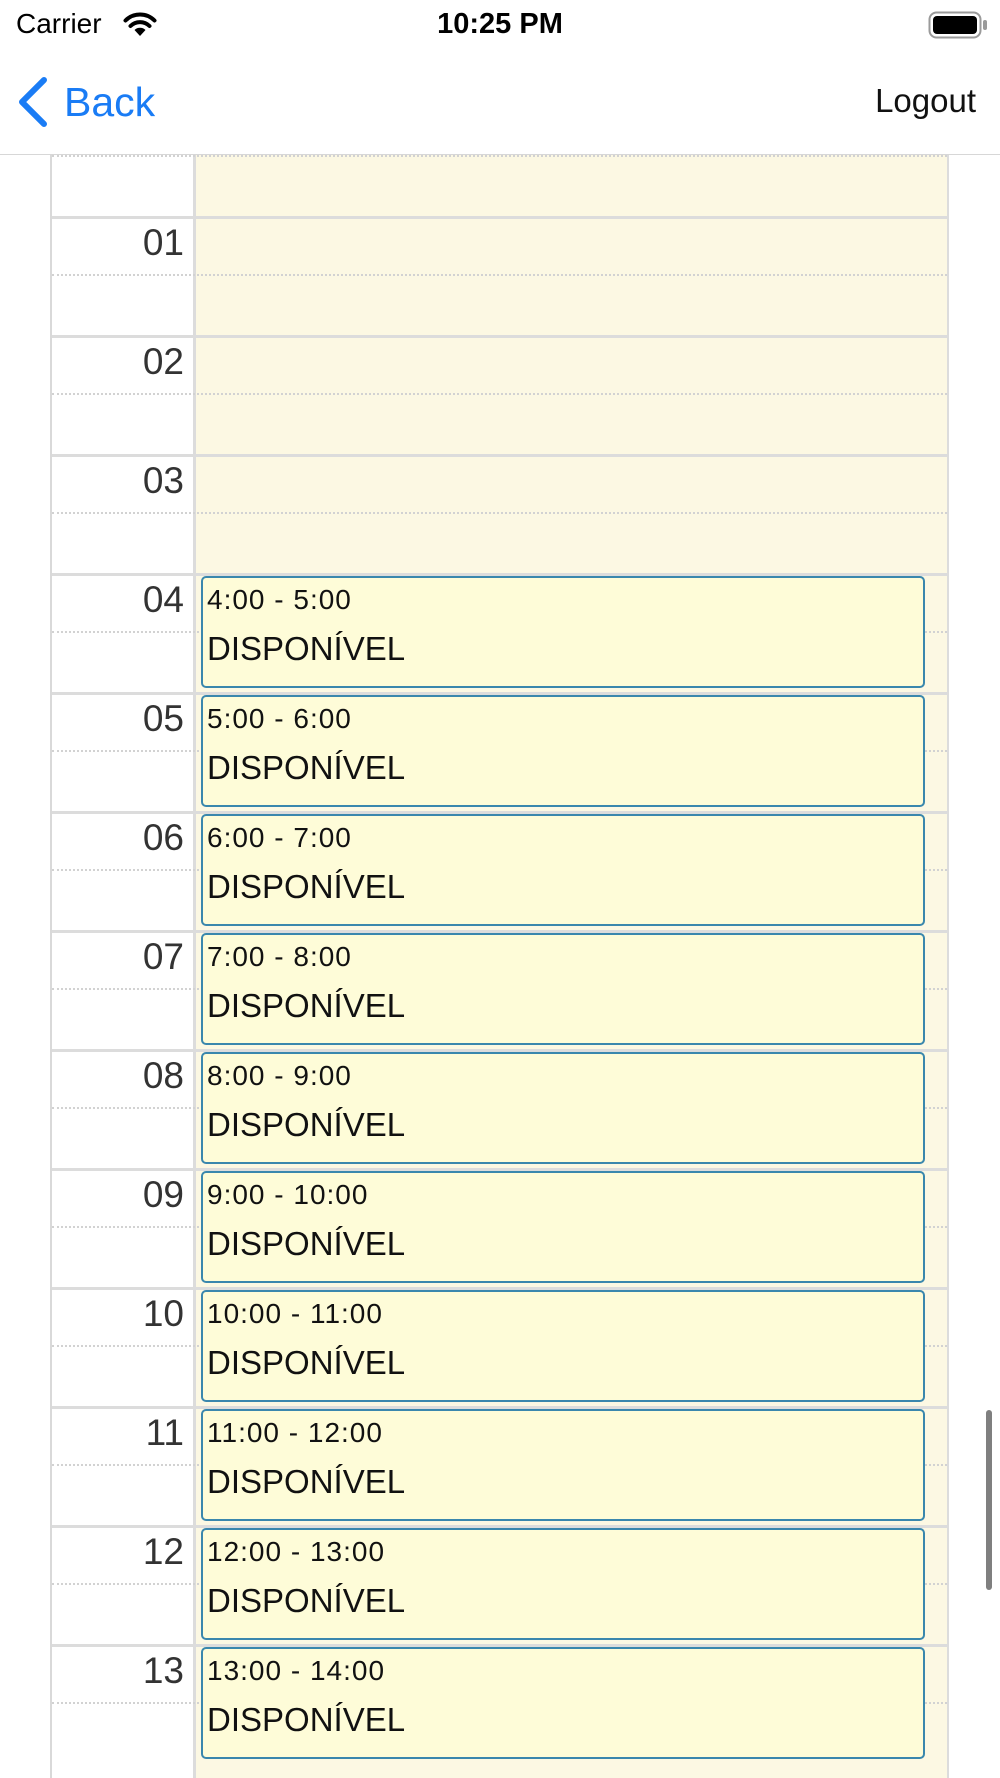 This screenshot has width=1000, height=1778. I want to click on event-time: 6:00 - 7:00, so click(279, 837).